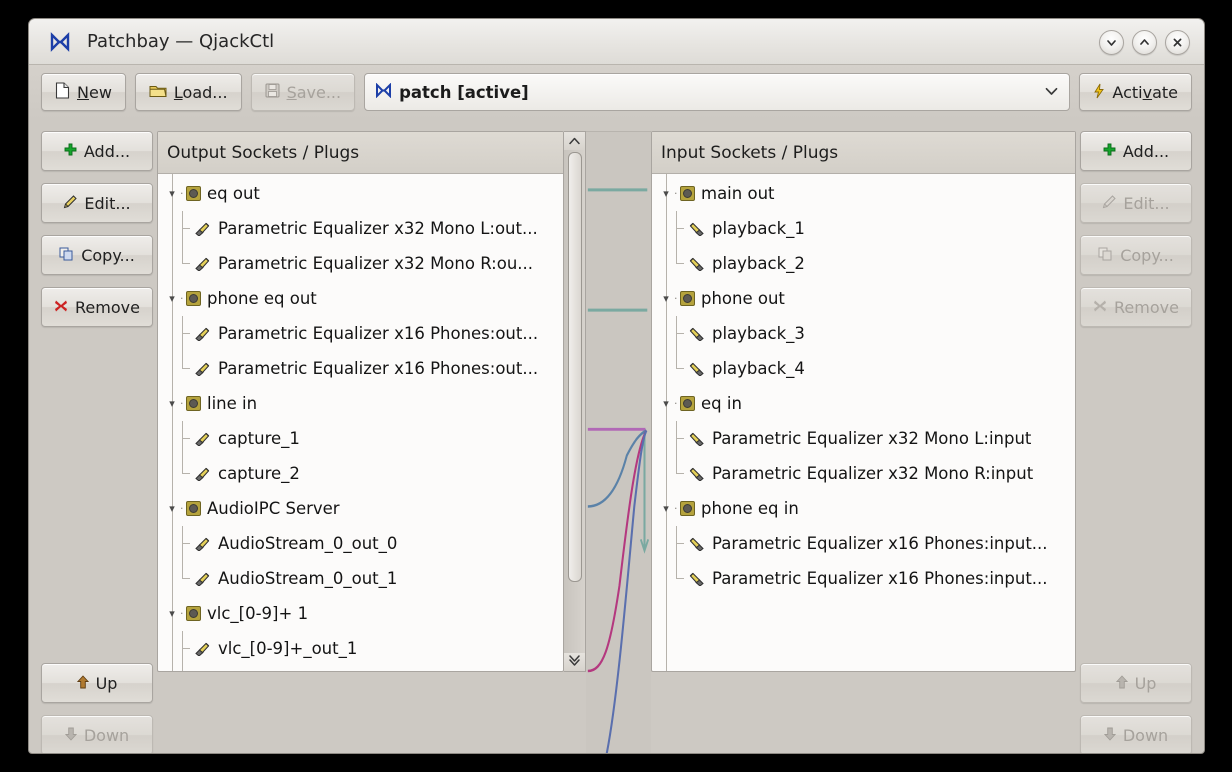 The height and width of the screenshot is (772, 1232). What do you see at coordinates (158, 92) in the screenshot?
I see `folder-icon` at bounding box center [158, 92].